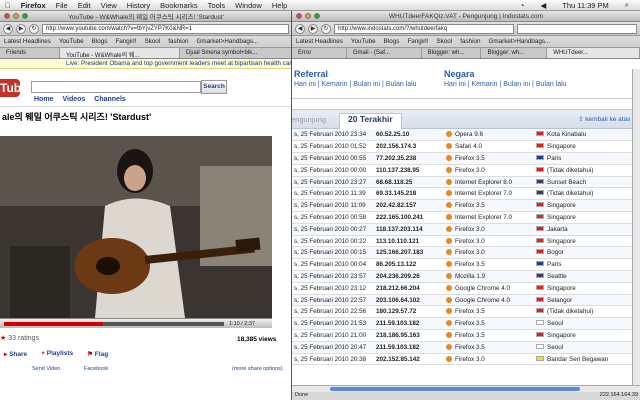 This screenshot has height=400, width=640. I want to click on facebook-link: Facebook, so click(96, 369).